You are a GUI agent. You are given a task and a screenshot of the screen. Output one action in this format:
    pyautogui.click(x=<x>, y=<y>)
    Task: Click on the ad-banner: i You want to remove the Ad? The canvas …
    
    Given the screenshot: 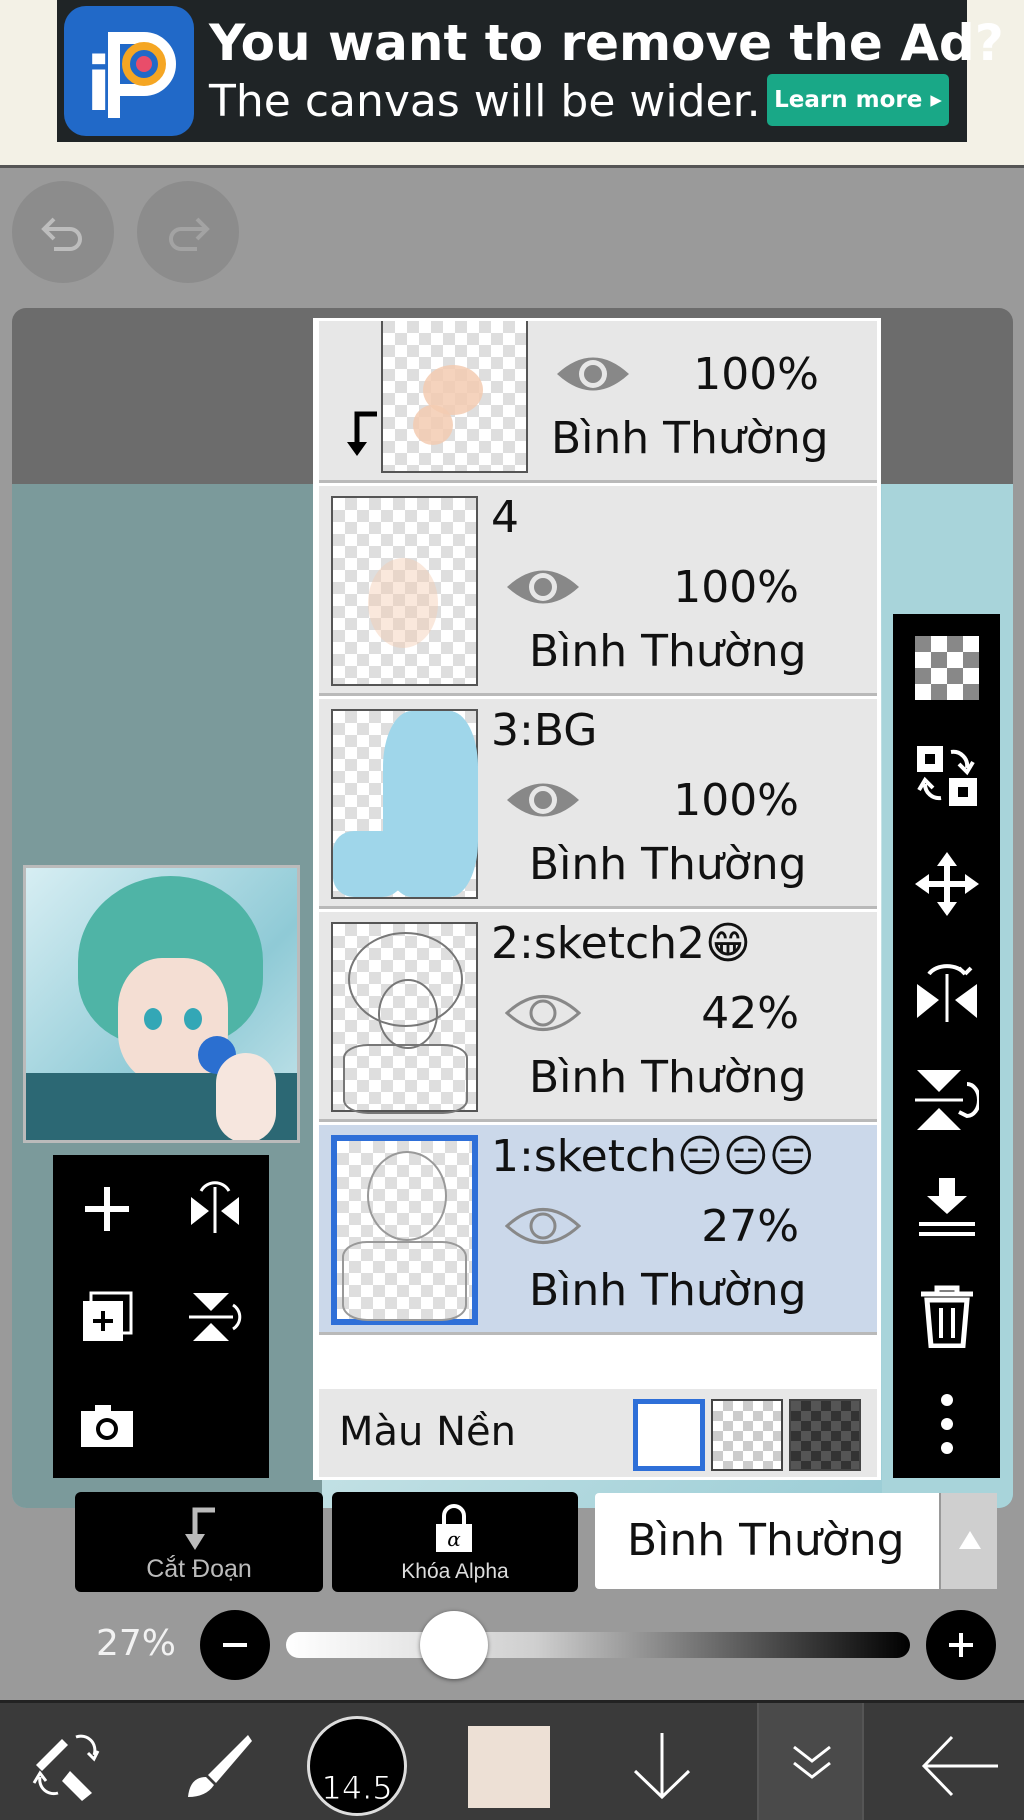 What is the action you would take?
    pyautogui.click(x=530, y=71)
    